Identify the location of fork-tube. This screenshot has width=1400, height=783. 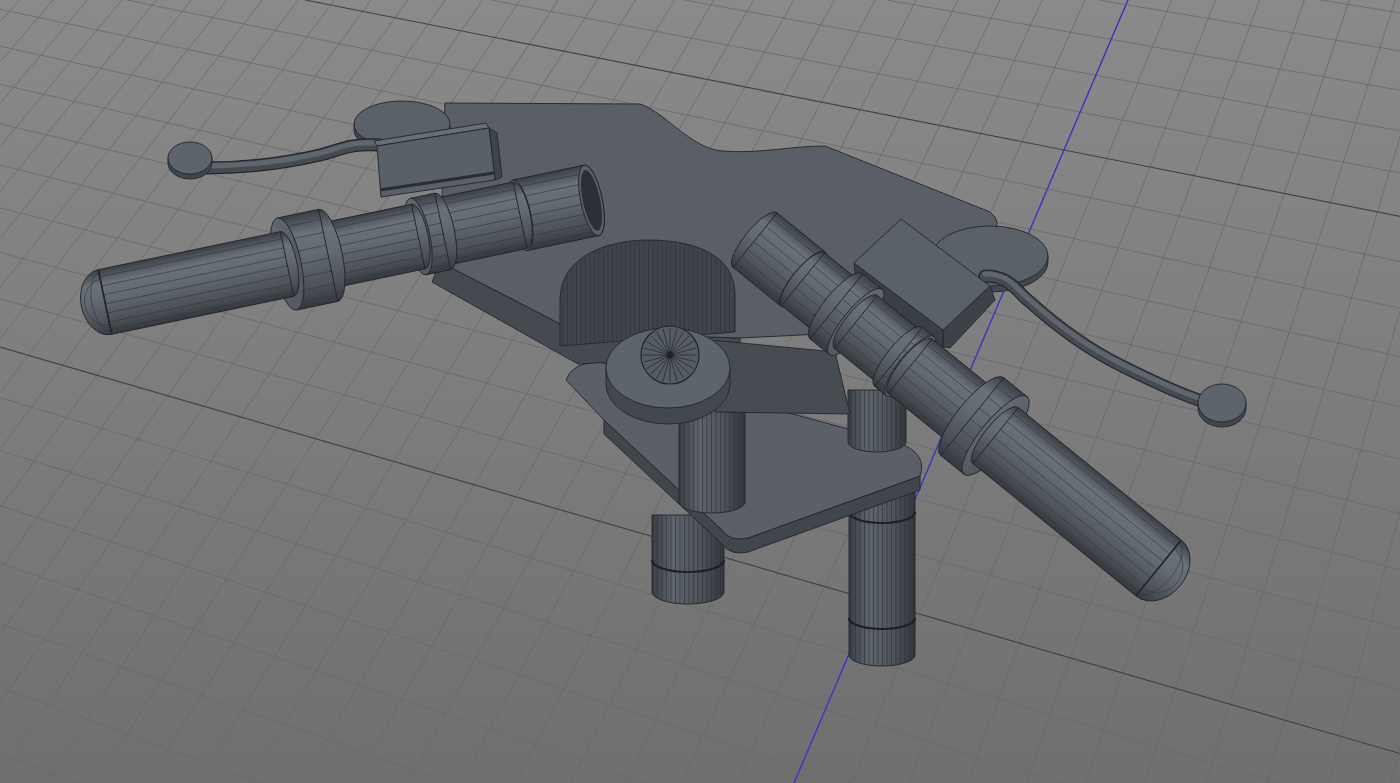
(877, 421).